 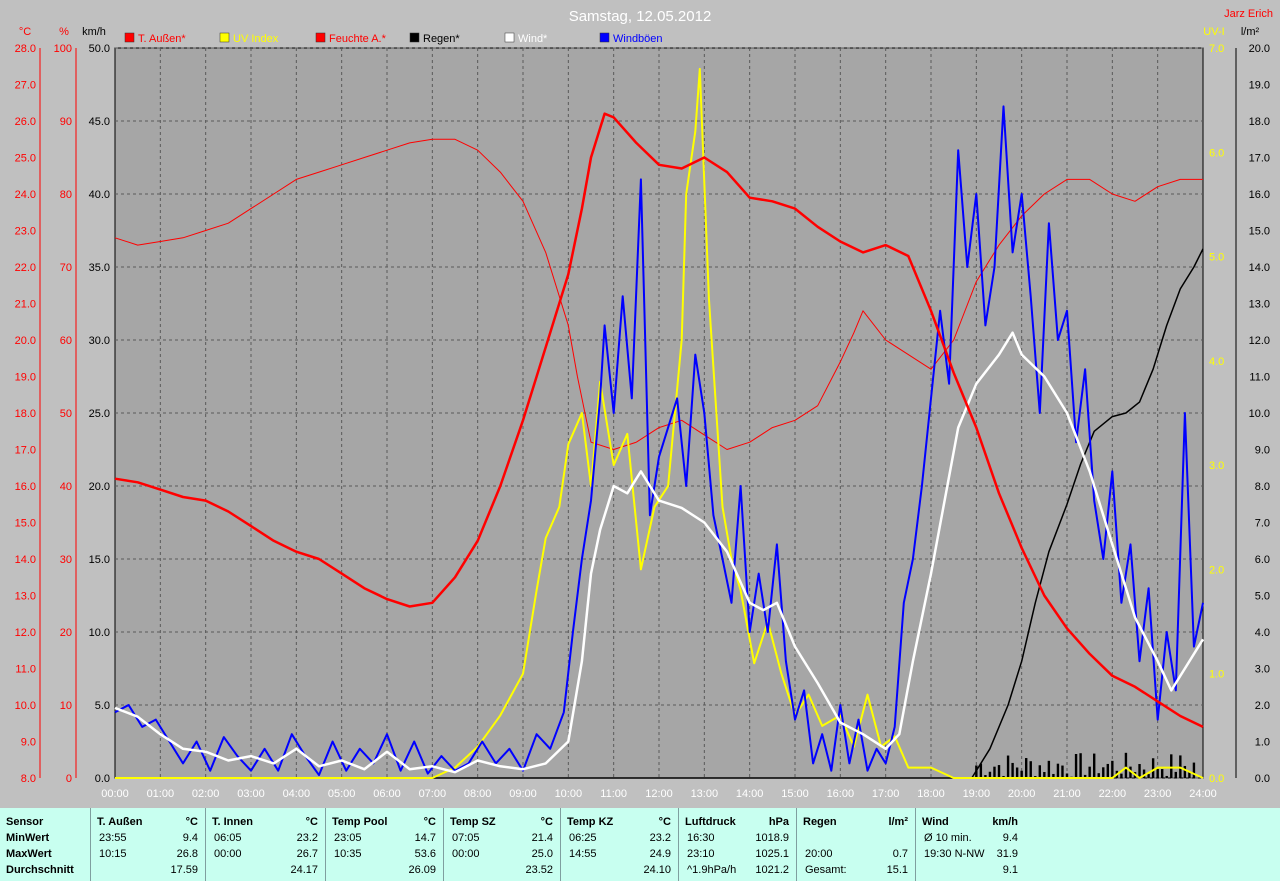 What do you see at coordinates (307, 854) in the screenshot?
I see `stats-value: 26.7` at bounding box center [307, 854].